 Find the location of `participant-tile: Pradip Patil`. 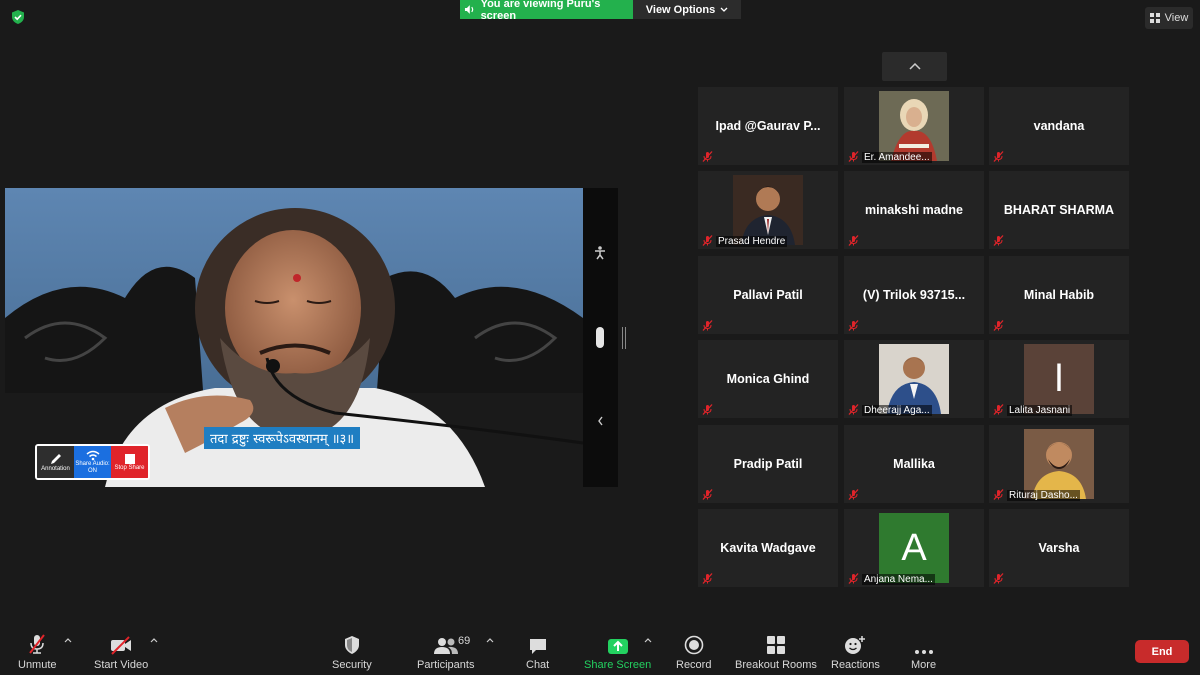

participant-tile: Pradip Patil is located at coordinates (768, 464).